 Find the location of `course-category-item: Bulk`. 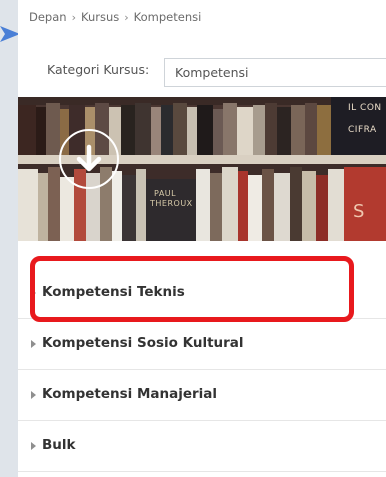

course-category-item: Bulk is located at coordinates (202, 446).